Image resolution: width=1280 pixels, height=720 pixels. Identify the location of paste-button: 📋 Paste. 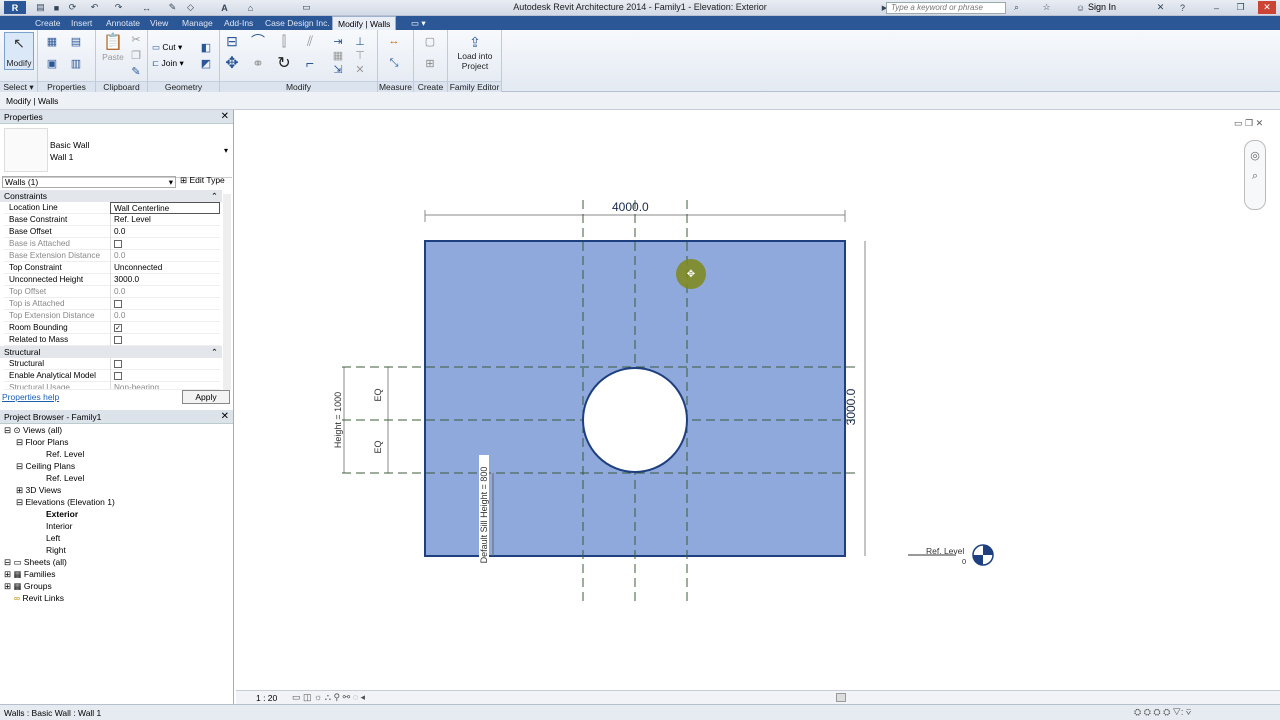
(113, 47).